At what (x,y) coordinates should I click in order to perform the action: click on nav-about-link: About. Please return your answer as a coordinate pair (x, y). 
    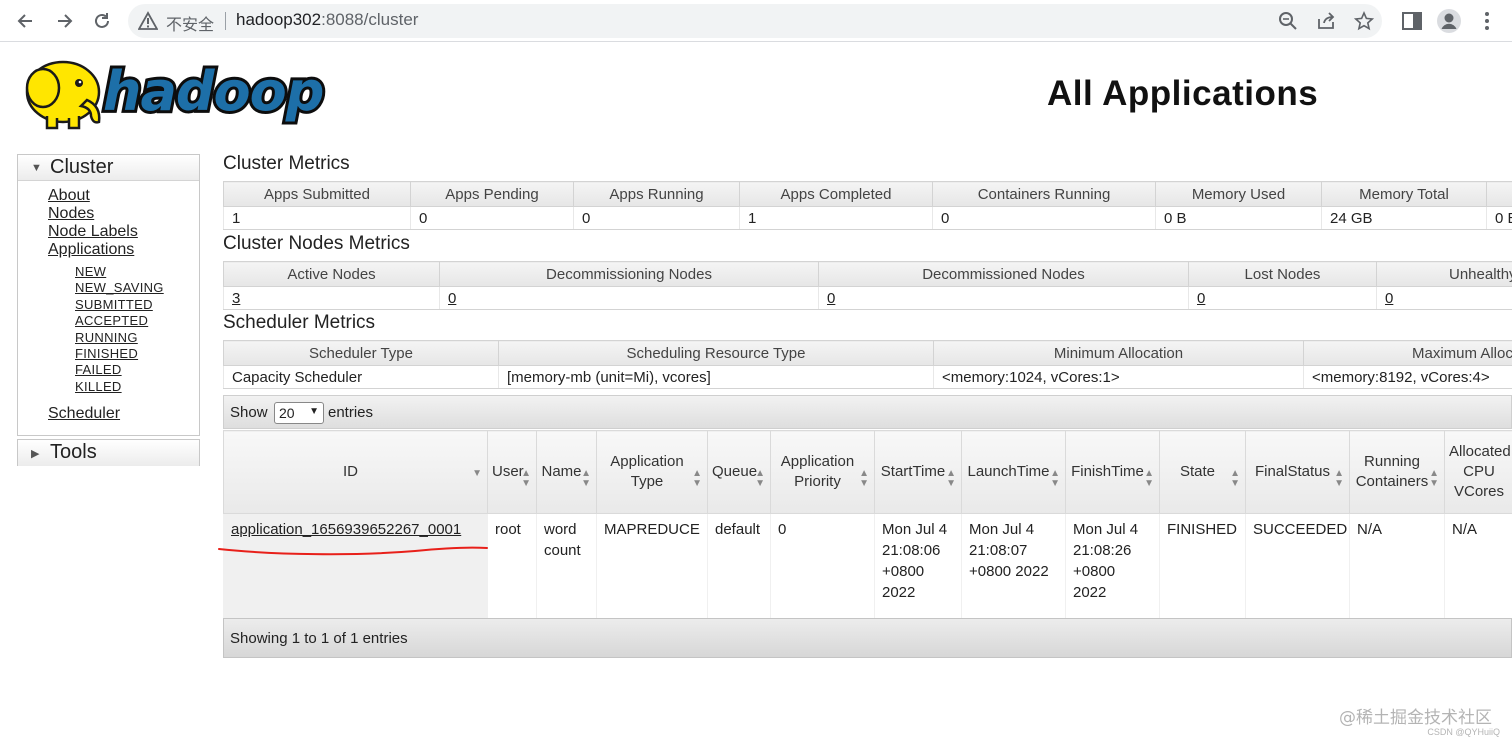
    Looking at the image, I should click on (69, 196).